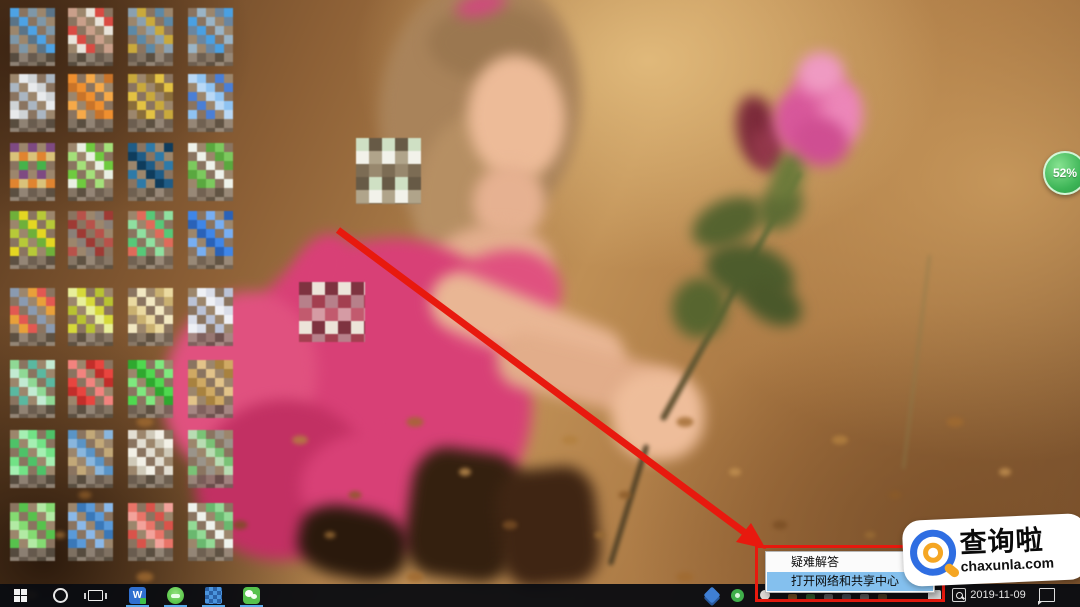  Describe the element at coordinates (737, 595) in the screenshot. I see `tray-green-circle-icon` at that location.